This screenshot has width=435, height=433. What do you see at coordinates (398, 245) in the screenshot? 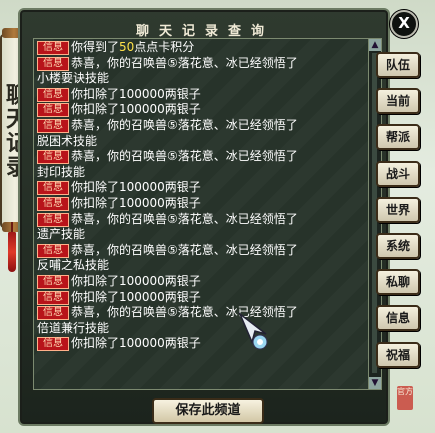
I see `channel-button: 系统` at bounding box center [398, 245].